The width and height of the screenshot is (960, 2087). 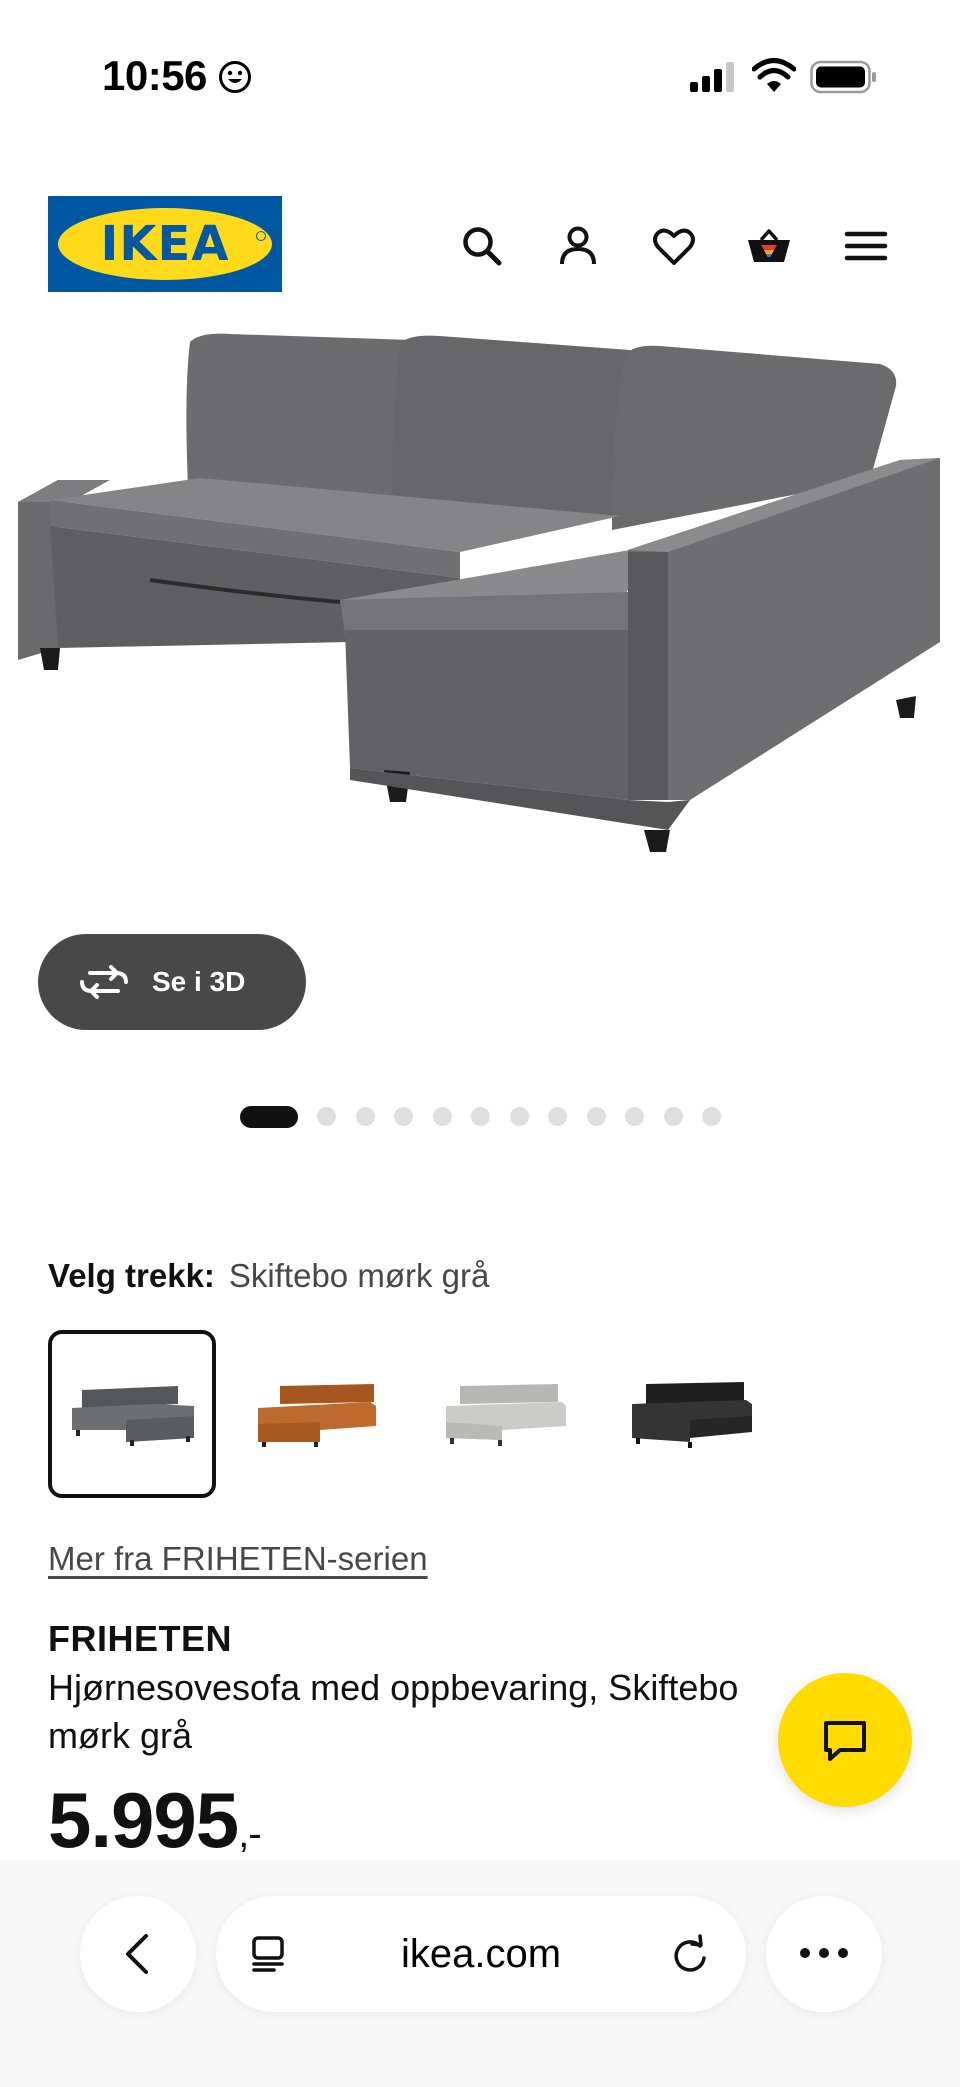 I want to click on rotate-3d-icon, so click(x=104, y=982).